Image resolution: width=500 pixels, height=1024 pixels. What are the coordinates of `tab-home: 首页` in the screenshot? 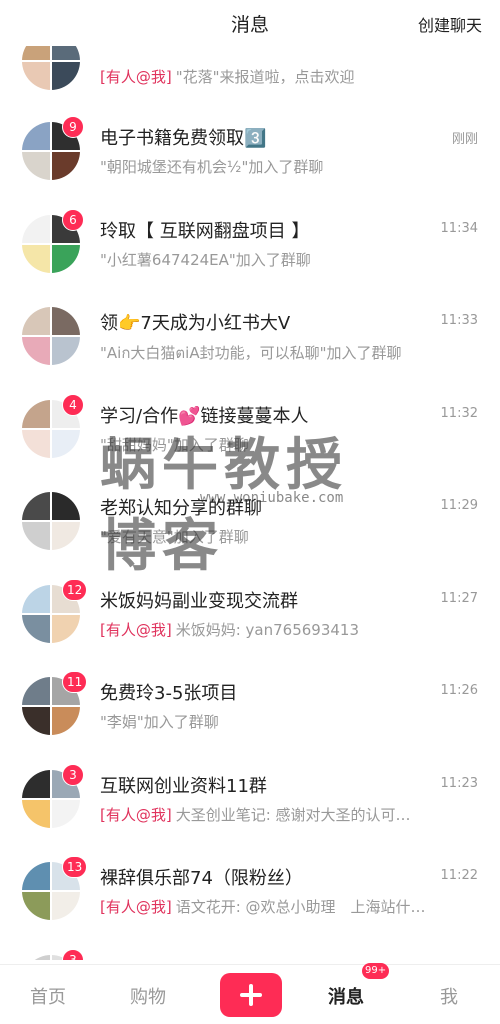 It's located at (48, 996).